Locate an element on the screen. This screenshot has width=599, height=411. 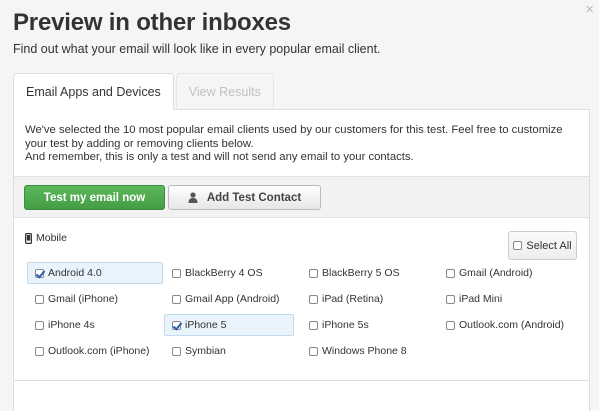
select-all-checkbox is located at coordinates (518, 245).